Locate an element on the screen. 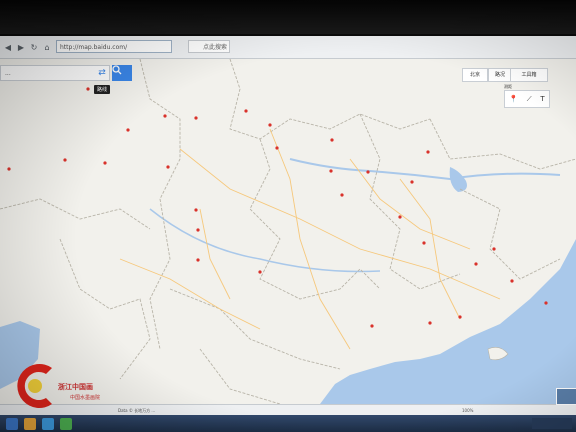 The image size is (576, 432). folder-icon is located at coordinates (30, 423).